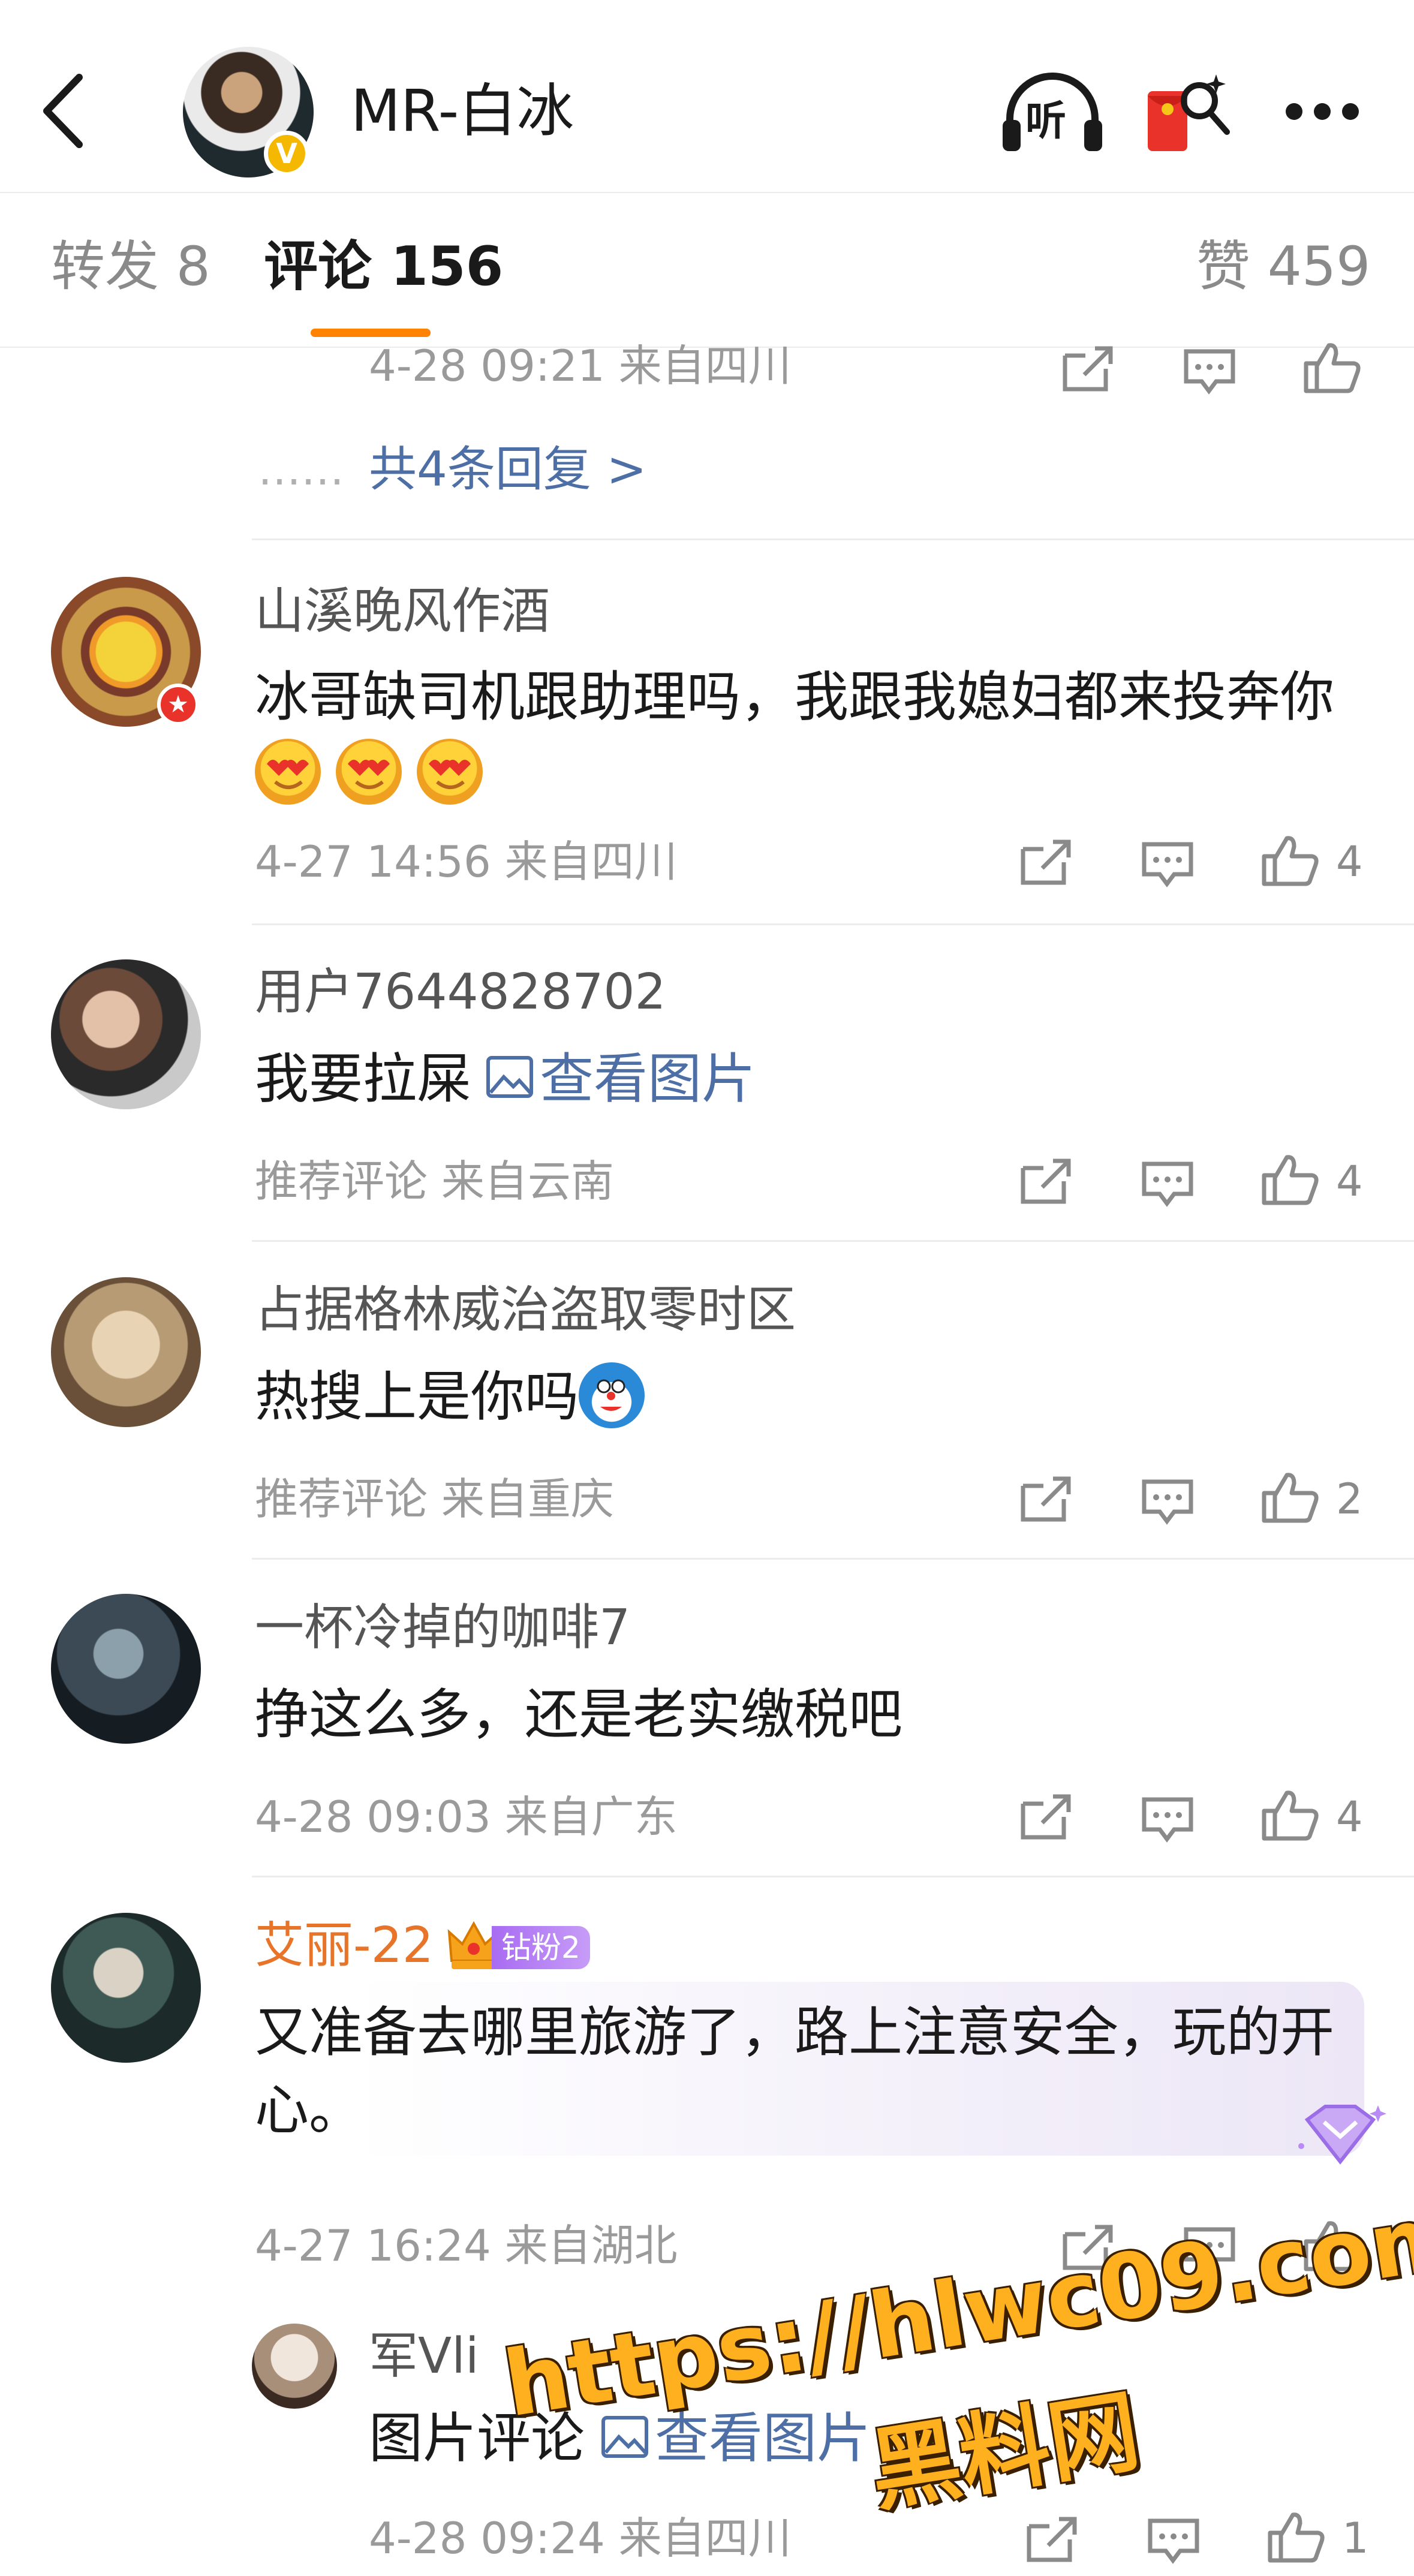  What do you see at coordinates (371, 333) in the screenshot?
I see `active-tab-indicator` at bounding box center [371, 333].